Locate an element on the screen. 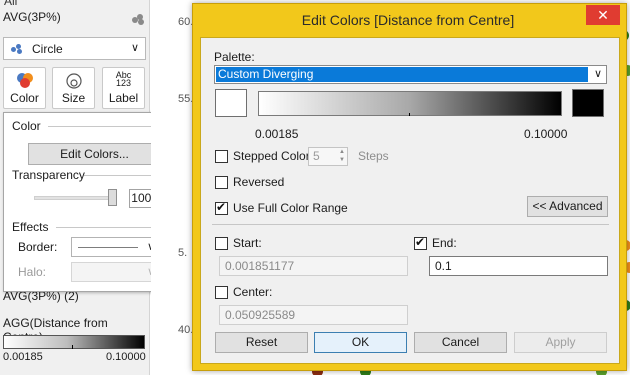 The height and width of the screenshot is (375, 630). color-legend-ramp is located at coordinates (74, 342).